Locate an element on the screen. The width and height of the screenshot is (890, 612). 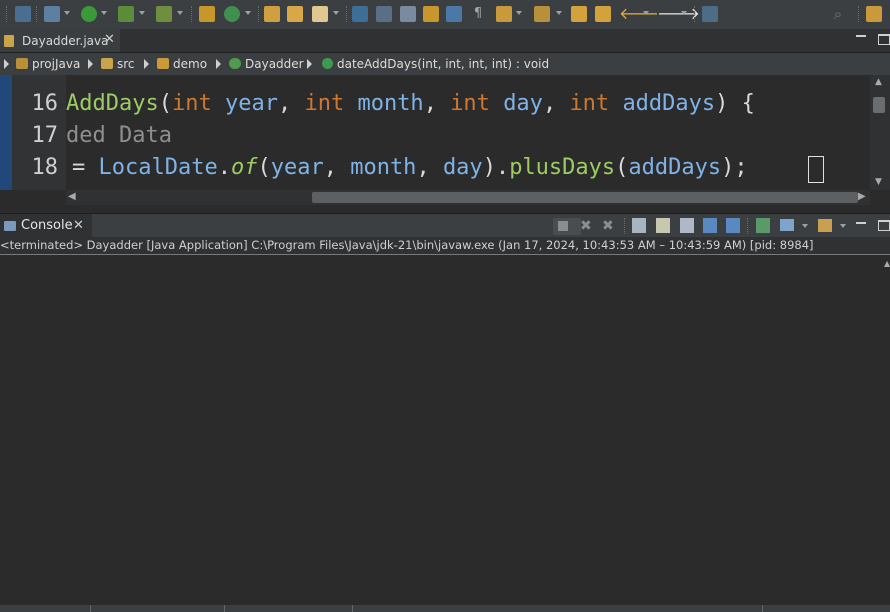
new-class-dropdown-icon is located at coordinates (248, 13).